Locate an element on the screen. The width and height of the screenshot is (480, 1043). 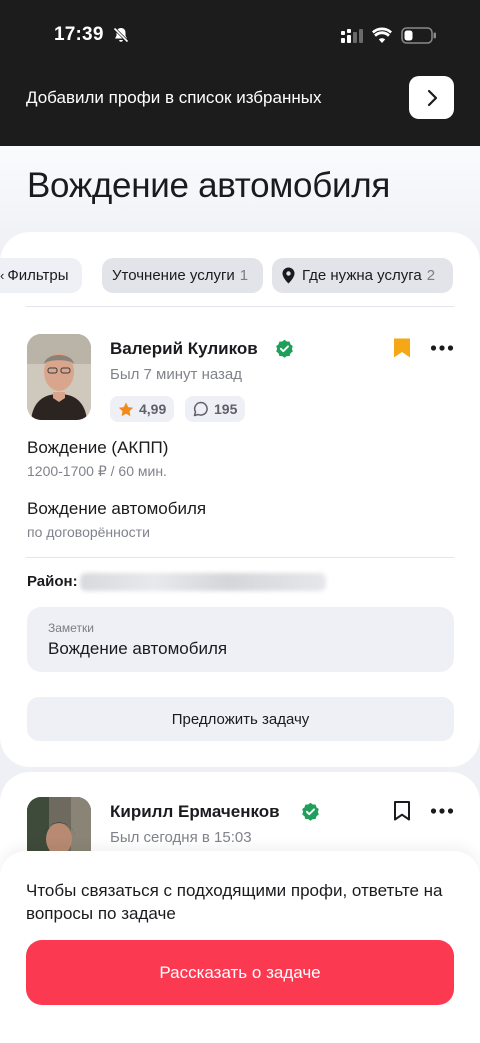
status-time: 17:39 is located at coordinates (79, 34).